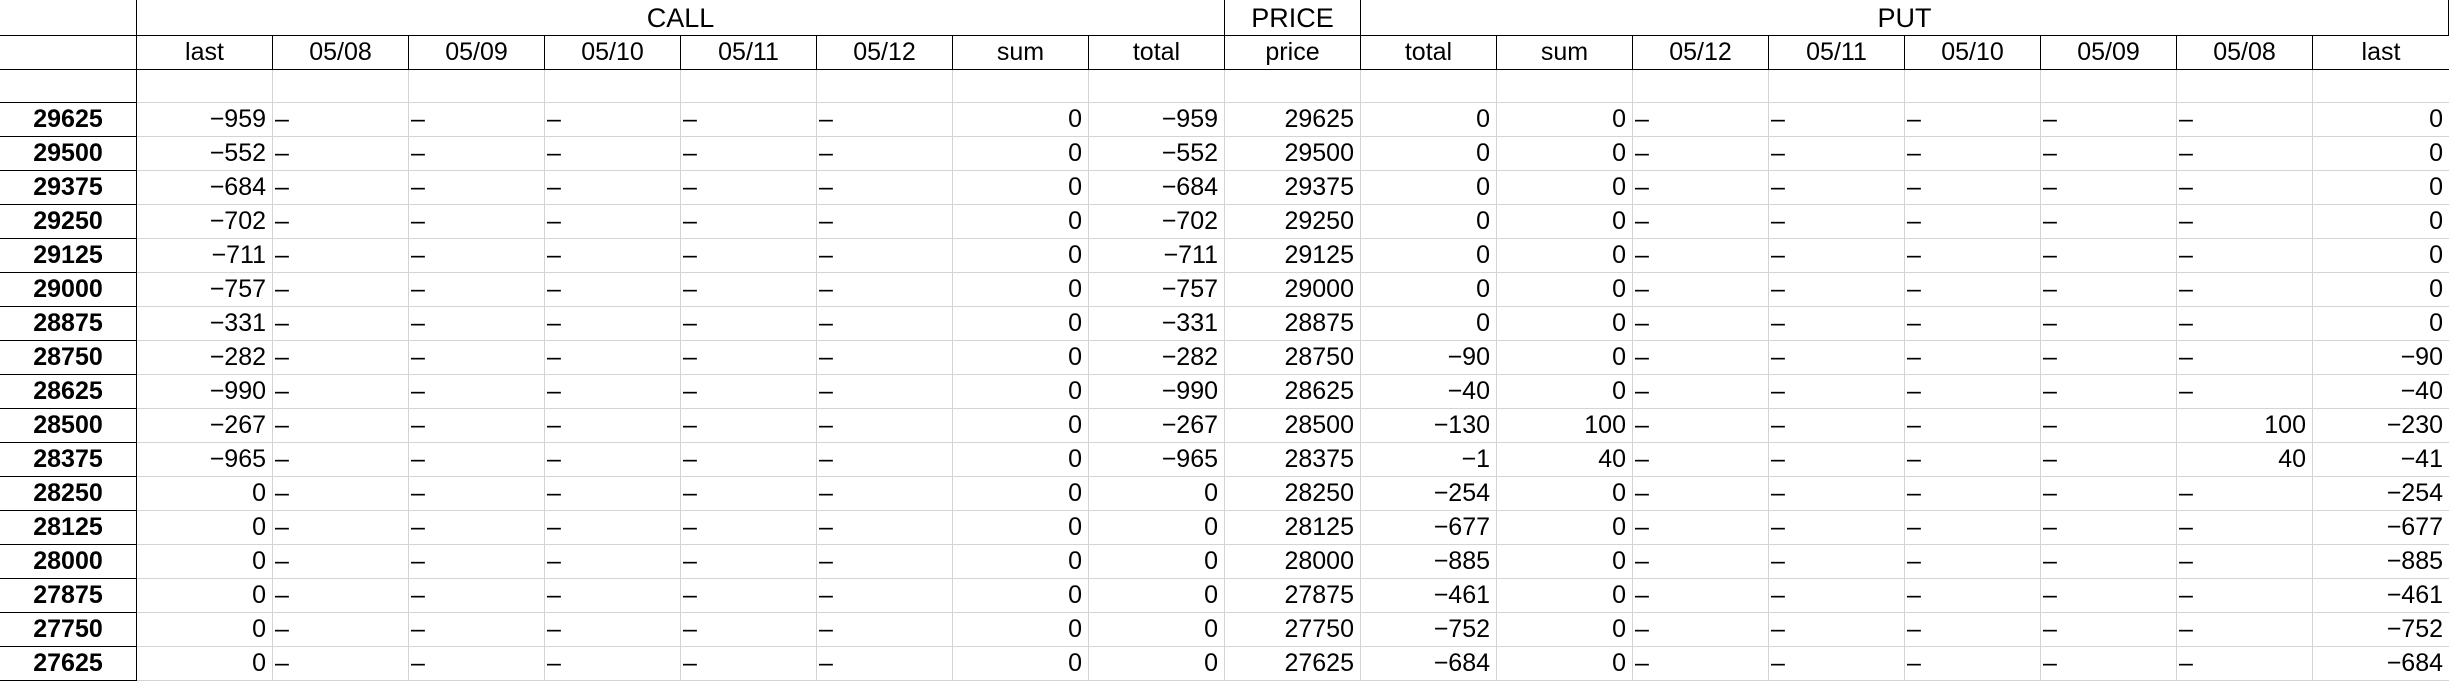 The width and height of the screenshot is (2449, 682). What do you see at coordinates (68, 358) in the screenshot?
I see `row-header: 28750` at bounding box center [68, 358].